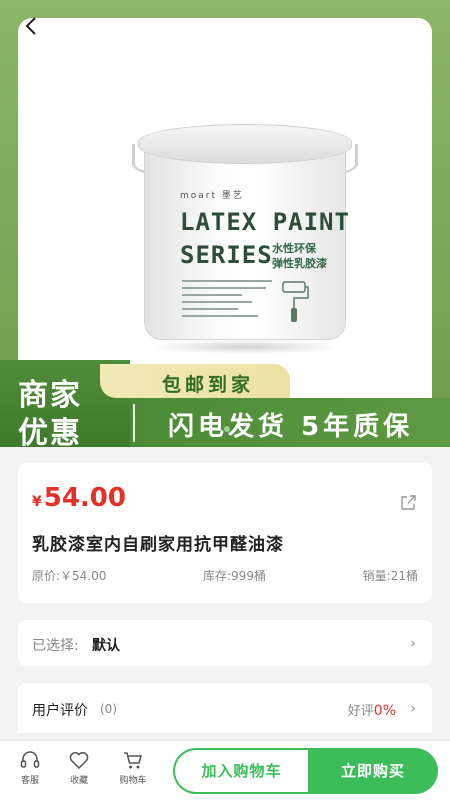 The image size is (450, 800). What do you see at coordinates (360, 711) in the screenshot?
I see `positive-rate-label: 好评` at bounding box center [360, 711].